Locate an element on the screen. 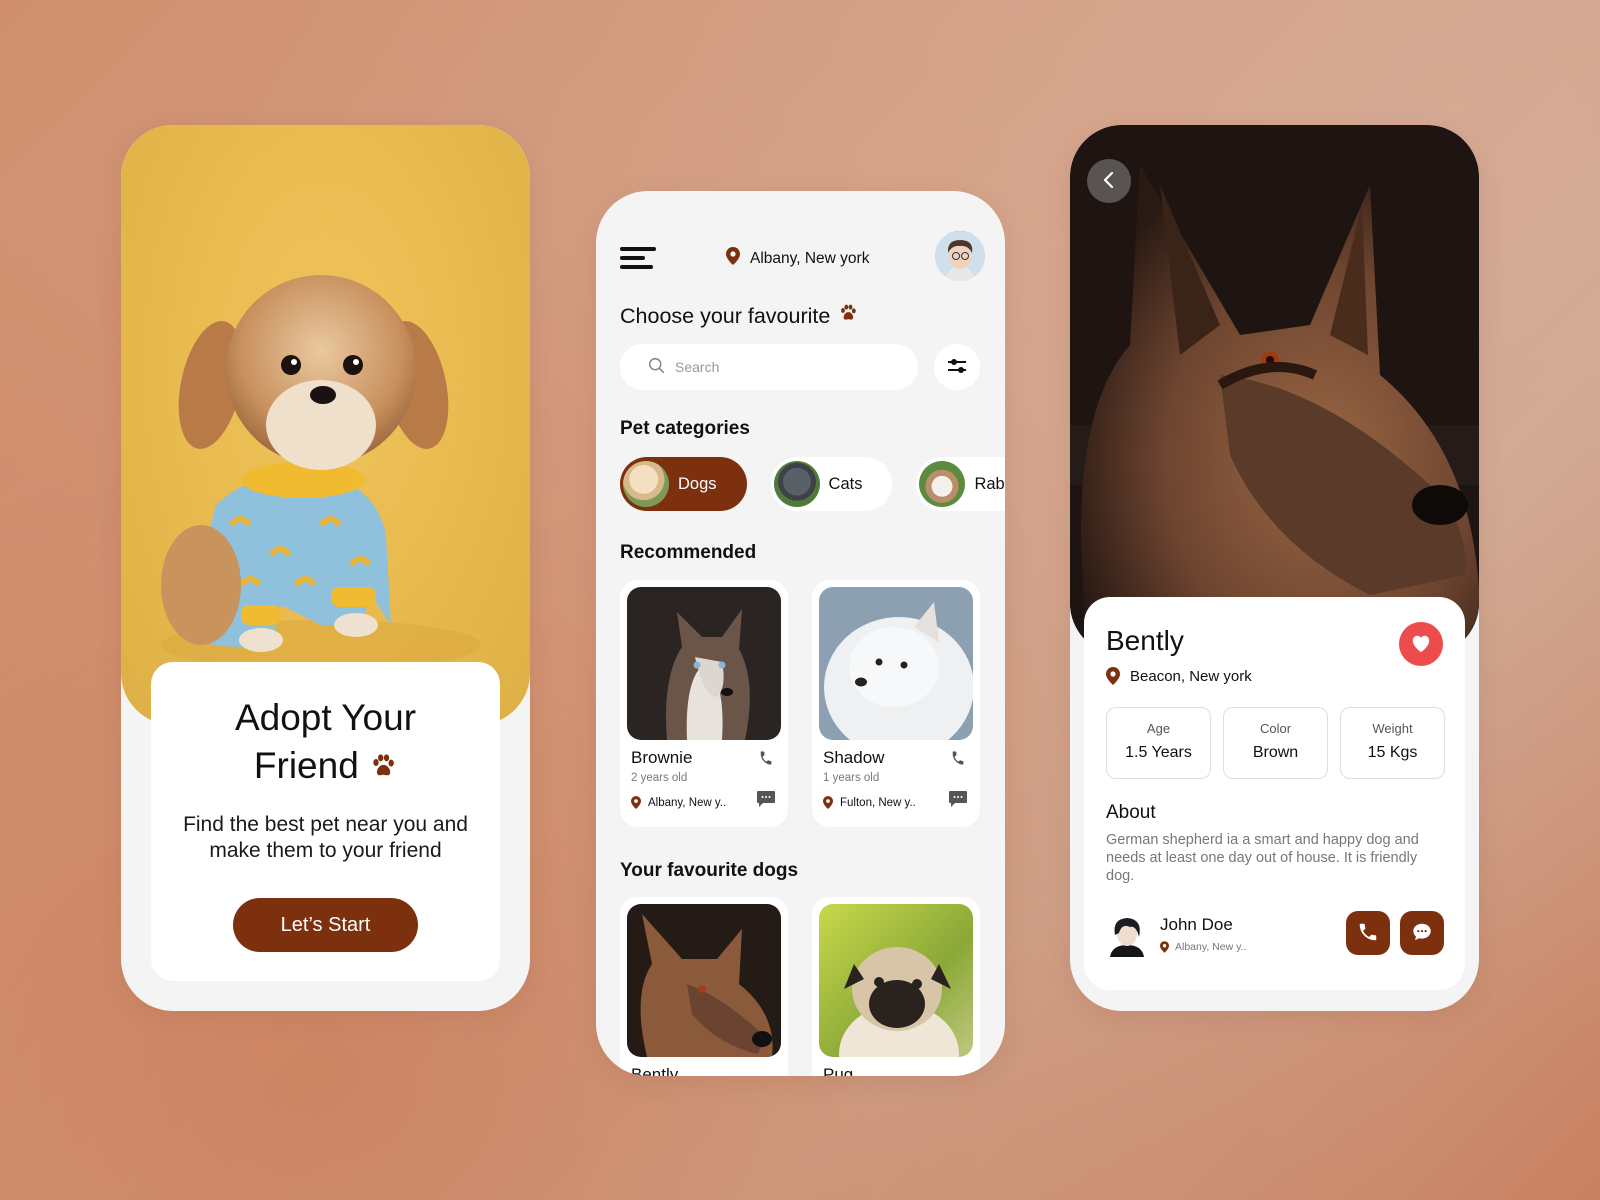  owner-location-text: Albany, New y.. is located at coordinates (1211, 947).